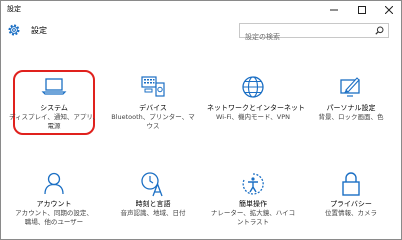 The width and height of the screenshot is (402, 240). Describe the element at coordinates (39, 30) in the screenshot. I see `page-title: 設定` at that location.